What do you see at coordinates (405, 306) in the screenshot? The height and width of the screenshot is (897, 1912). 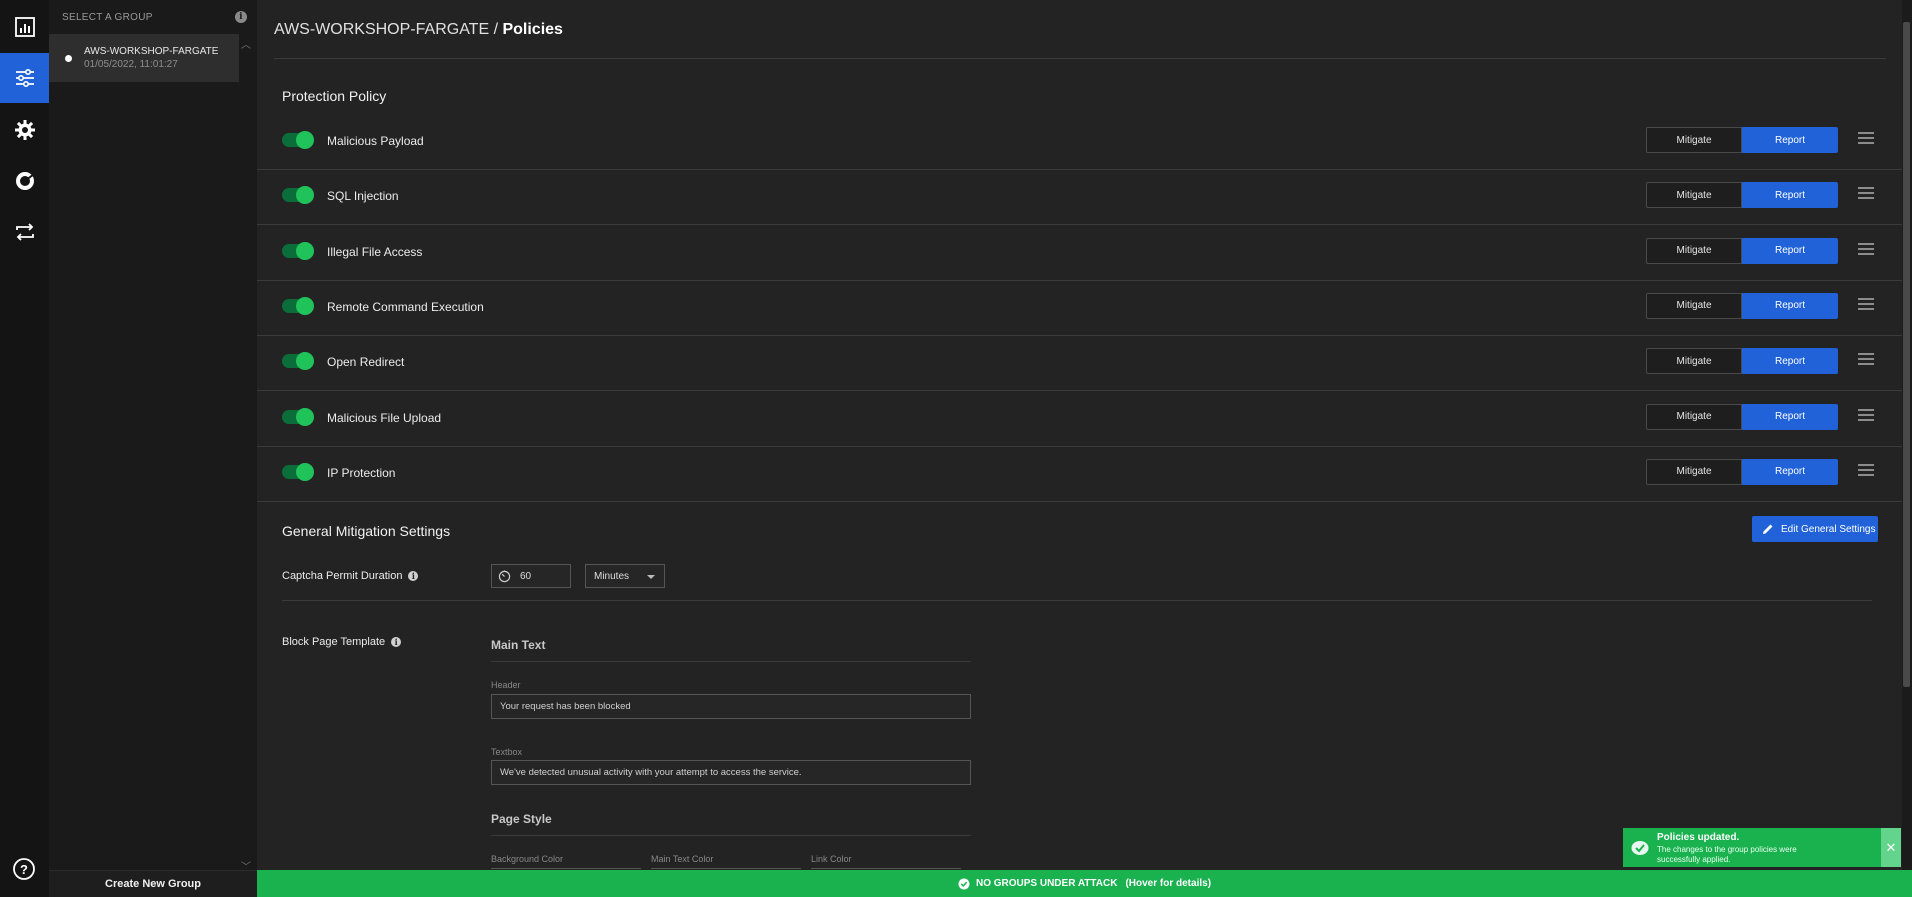 I see `policy-name: Remote Command Execution` at bounding box center [405, 306].